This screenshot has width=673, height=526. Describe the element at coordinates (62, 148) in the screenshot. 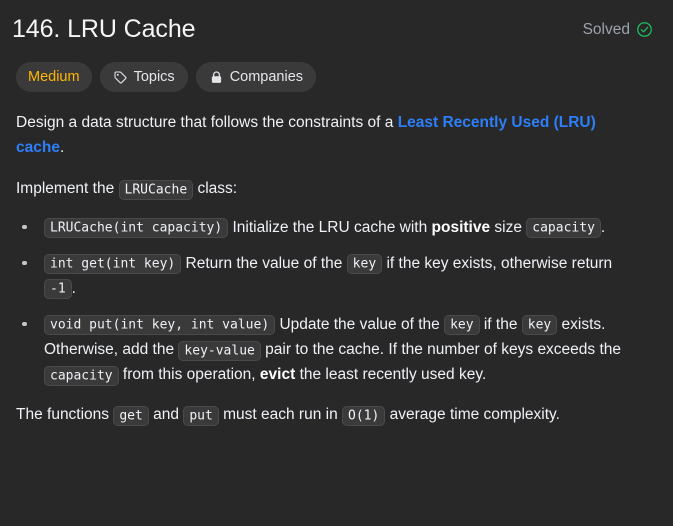

I see `intro-text-after: .` at that location.